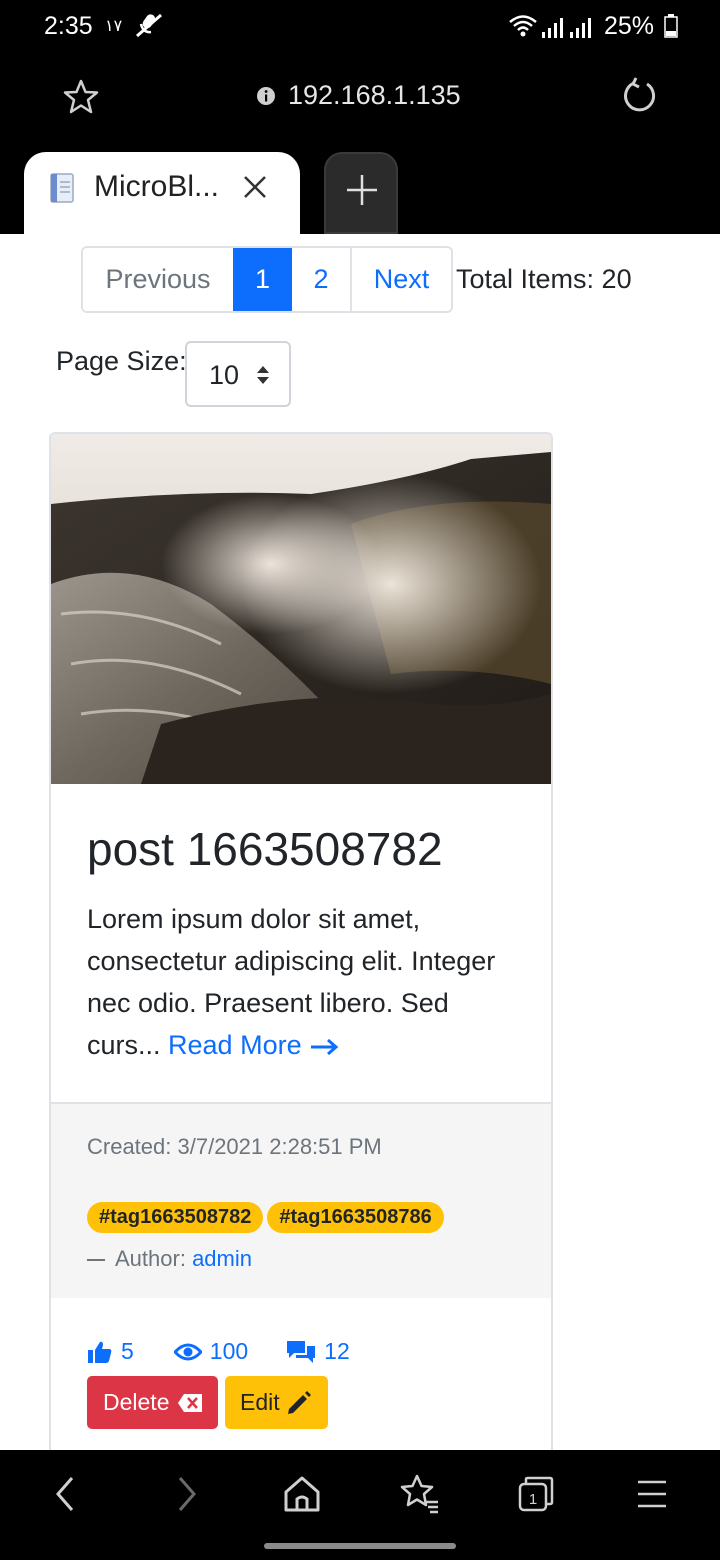 The height and width of the screenshot is (1560, 720). I want to click on forward-icon, so click(186, 1494).